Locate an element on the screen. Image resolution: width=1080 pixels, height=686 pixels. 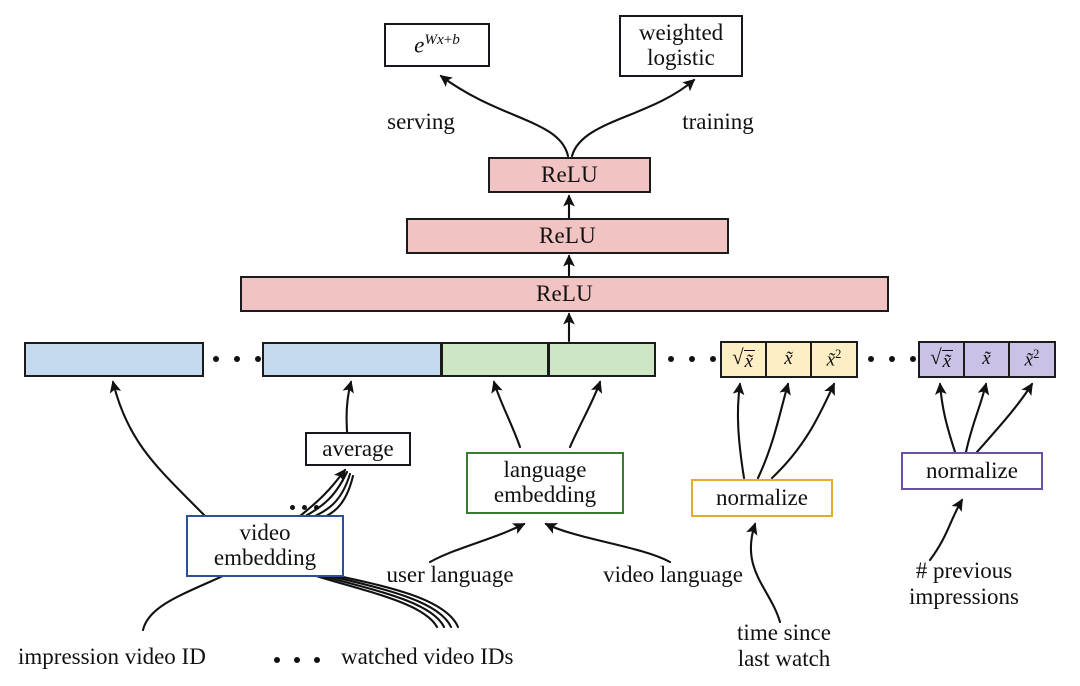
feature-seg-time-sqrt: √ x̃ is located at coordinates (743, 359).